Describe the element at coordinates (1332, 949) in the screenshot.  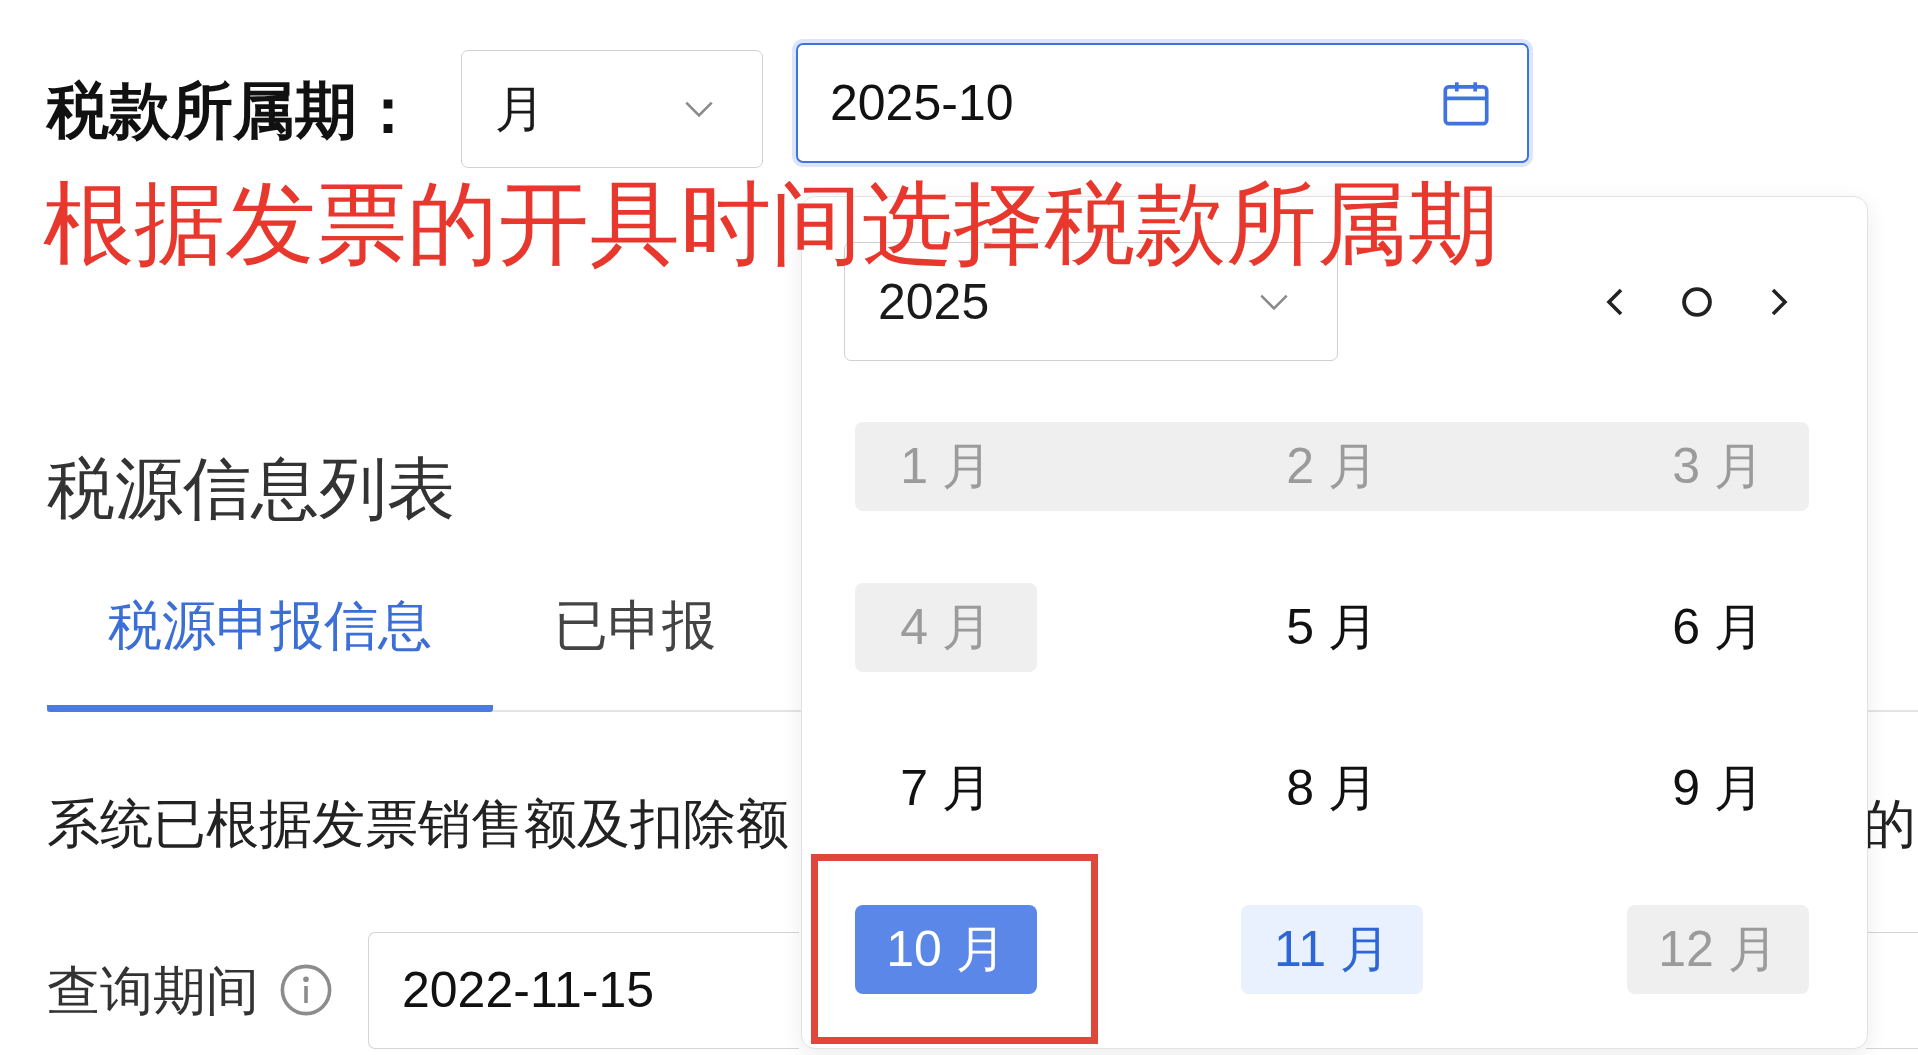
I see `month-cell: 11 月` at that location.